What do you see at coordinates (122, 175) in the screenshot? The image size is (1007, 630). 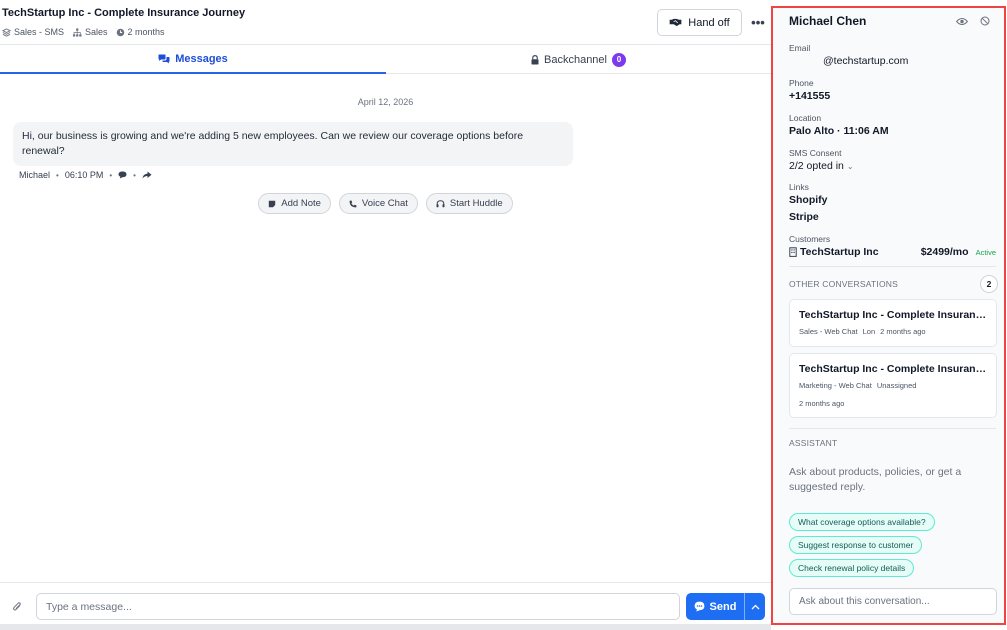 I see `comment-icon` at bounding box center [122, 175].